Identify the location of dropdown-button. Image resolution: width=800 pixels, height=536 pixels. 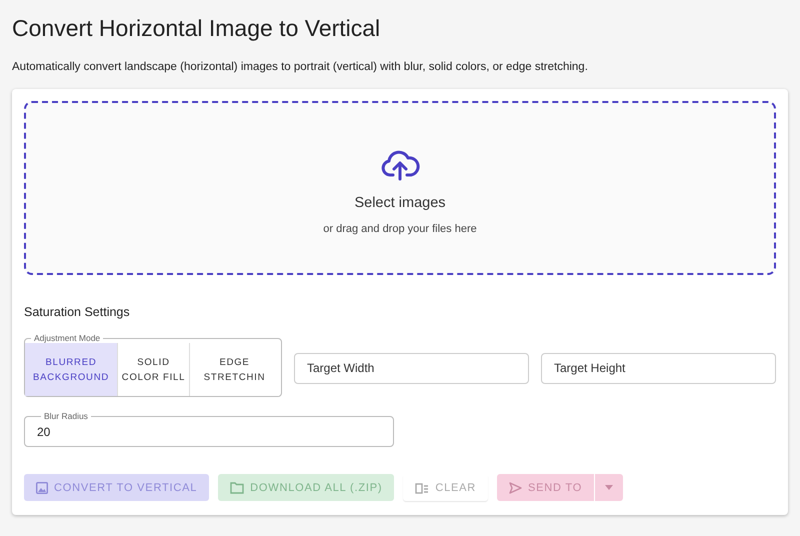
(609, 487).